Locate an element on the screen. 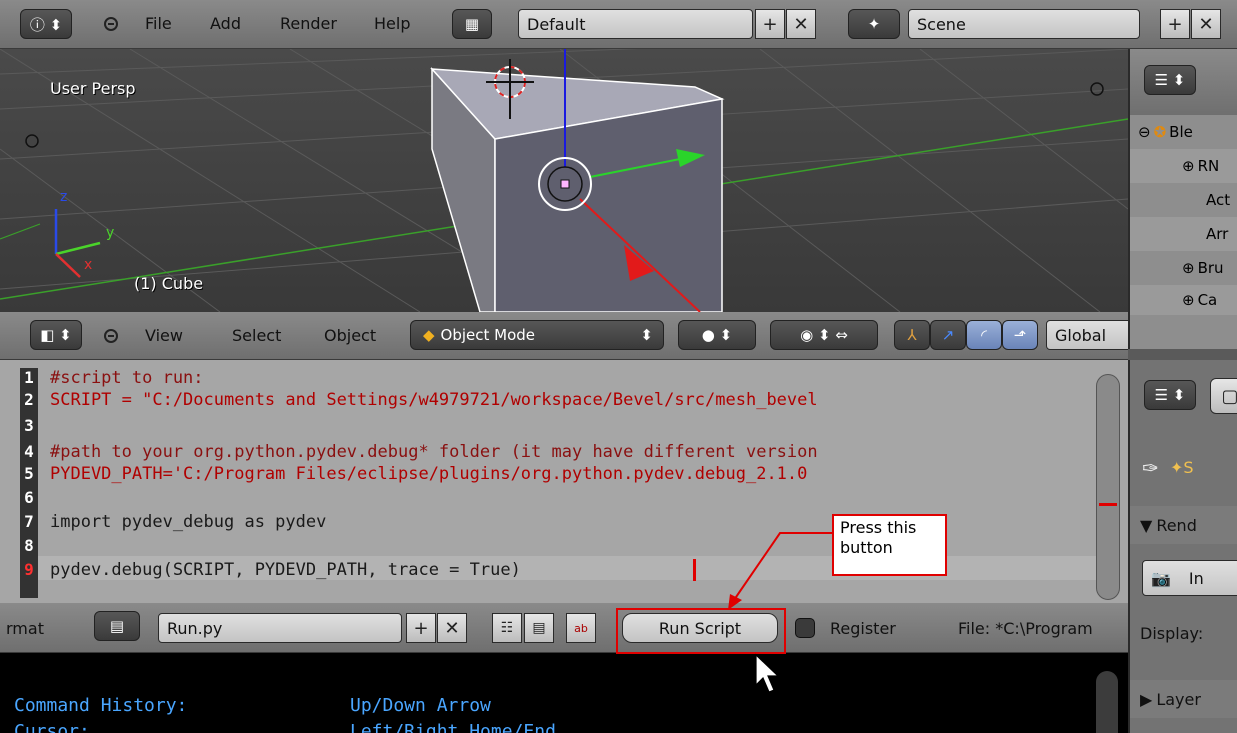 The image size is (1237, 733). unlink-text-icon: ✕ is located at coordinates (452, 628).